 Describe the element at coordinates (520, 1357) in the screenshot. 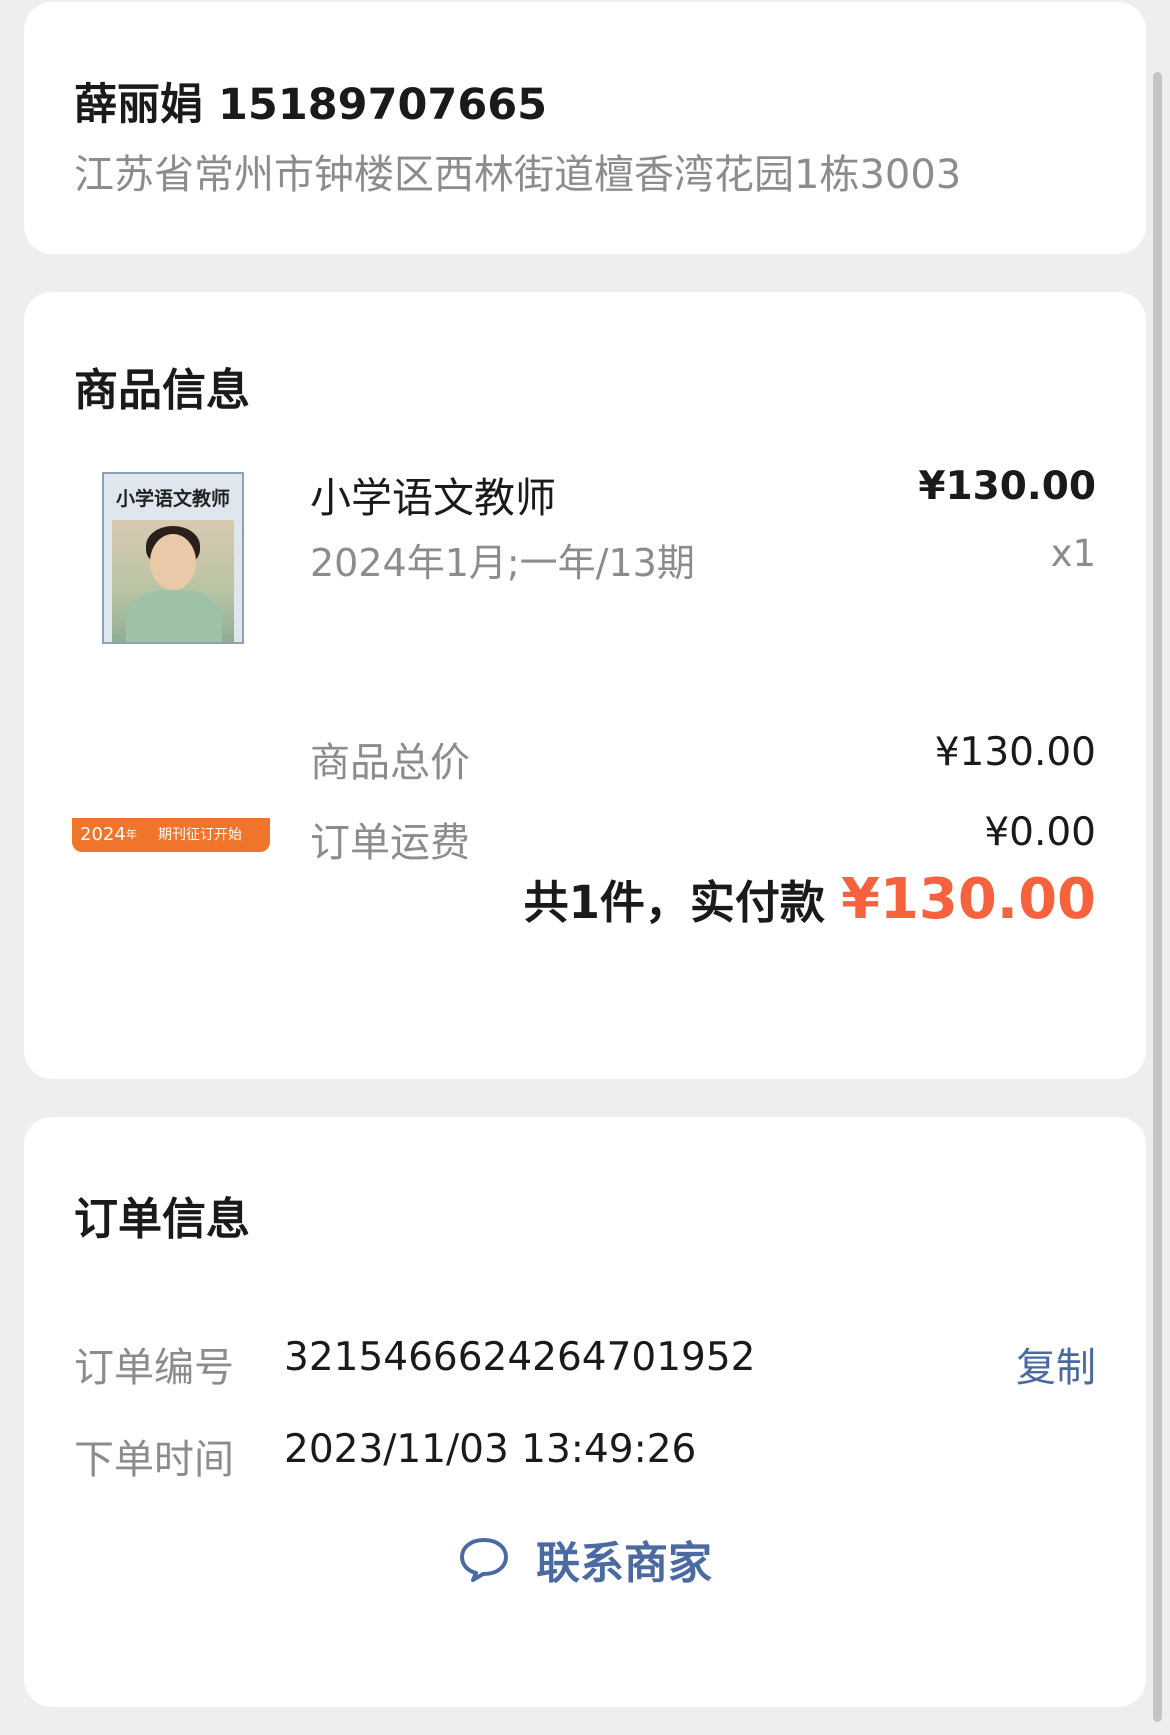

I see `order-number-value: 3215466624264701952` at that location.